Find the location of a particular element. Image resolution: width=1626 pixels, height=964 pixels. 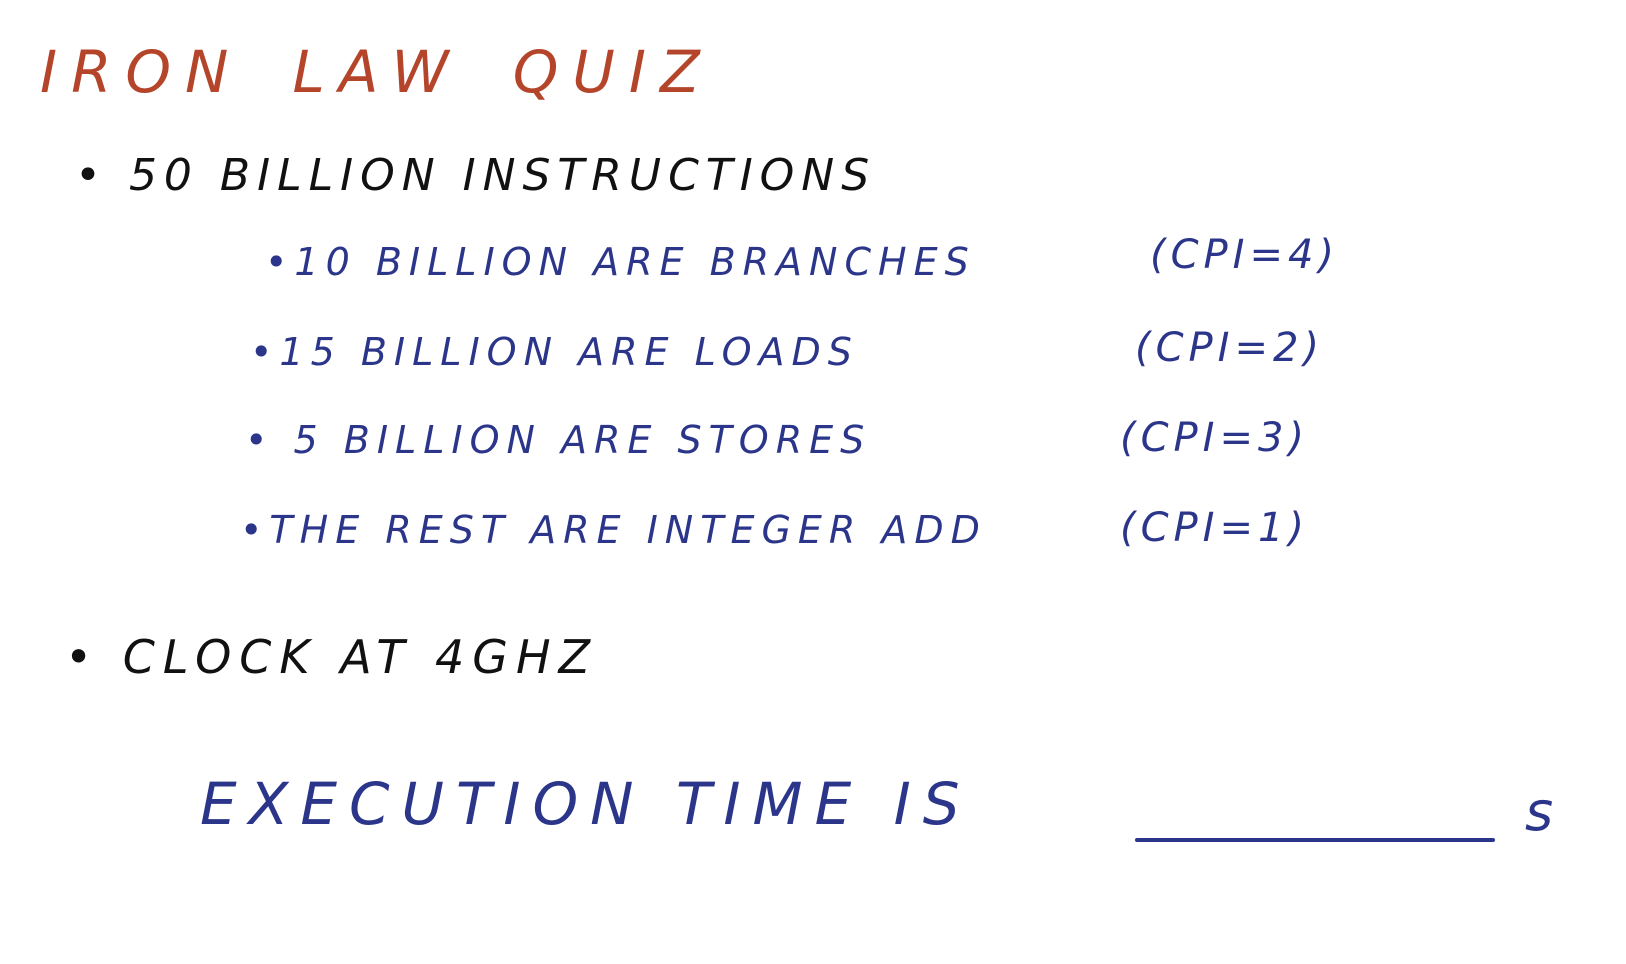

integer-add-bullet: •THE REST ARE INTEGER ADD is located at coordinates (613, 530).